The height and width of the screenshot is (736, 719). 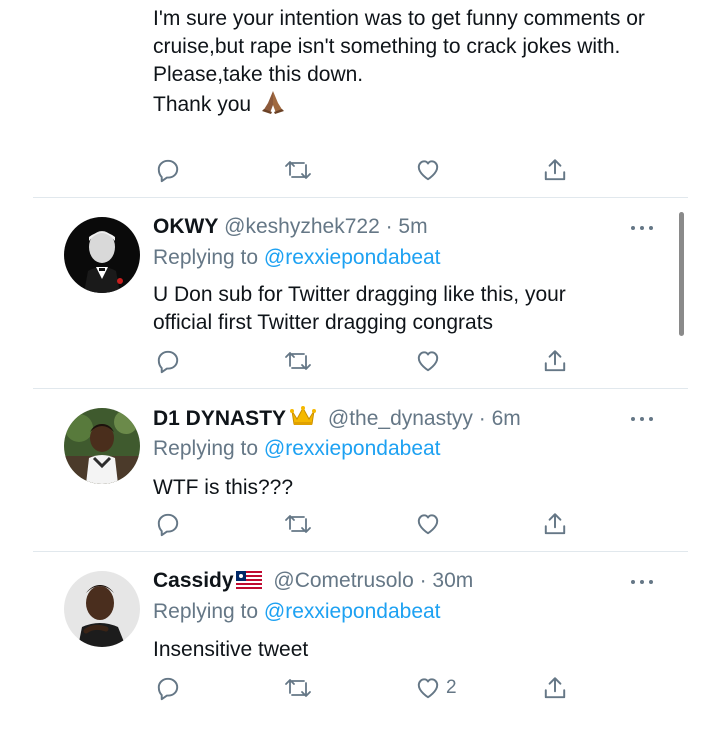 I want to click on display-name: D1 DYNASTY, so click(x=219, y=418).